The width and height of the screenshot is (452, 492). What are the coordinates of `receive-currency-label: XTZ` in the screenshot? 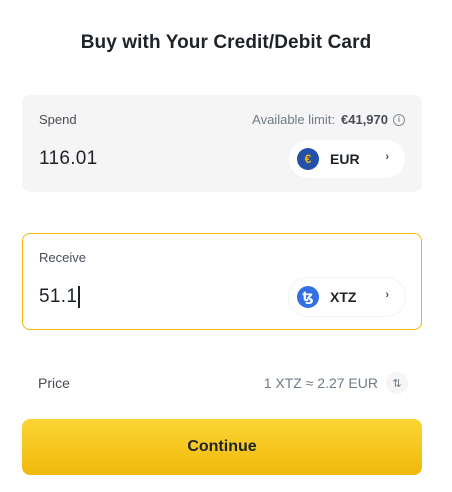 It's located at (343, 297).